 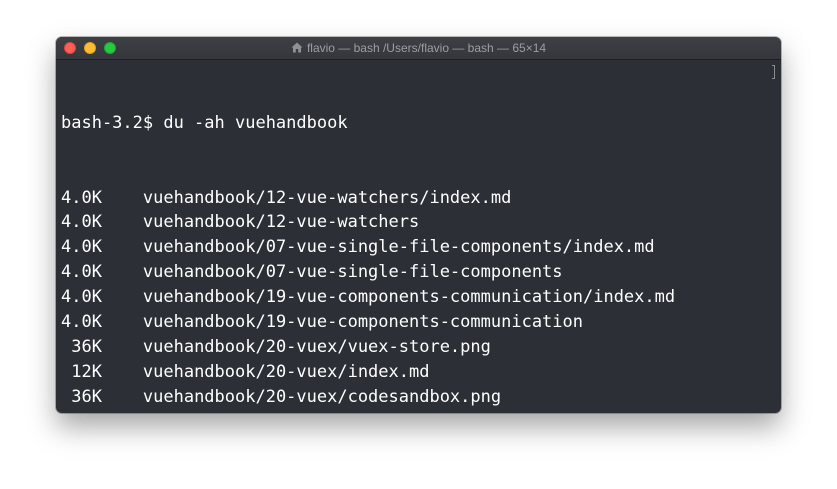 I want to click on prompt-line: bash-3.2$ du -ah vuehandbook, so click(x=204, y=122).